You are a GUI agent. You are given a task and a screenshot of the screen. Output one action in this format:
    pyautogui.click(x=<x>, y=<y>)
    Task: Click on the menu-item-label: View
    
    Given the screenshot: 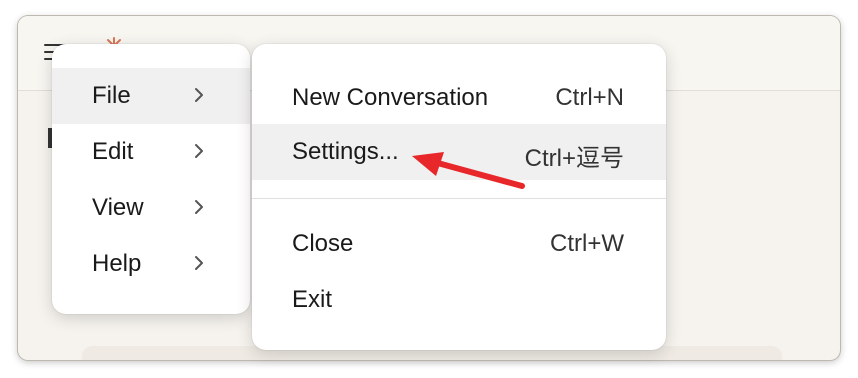 What is the action you would take?
    pyautogui.click(x=118, y=207)
    